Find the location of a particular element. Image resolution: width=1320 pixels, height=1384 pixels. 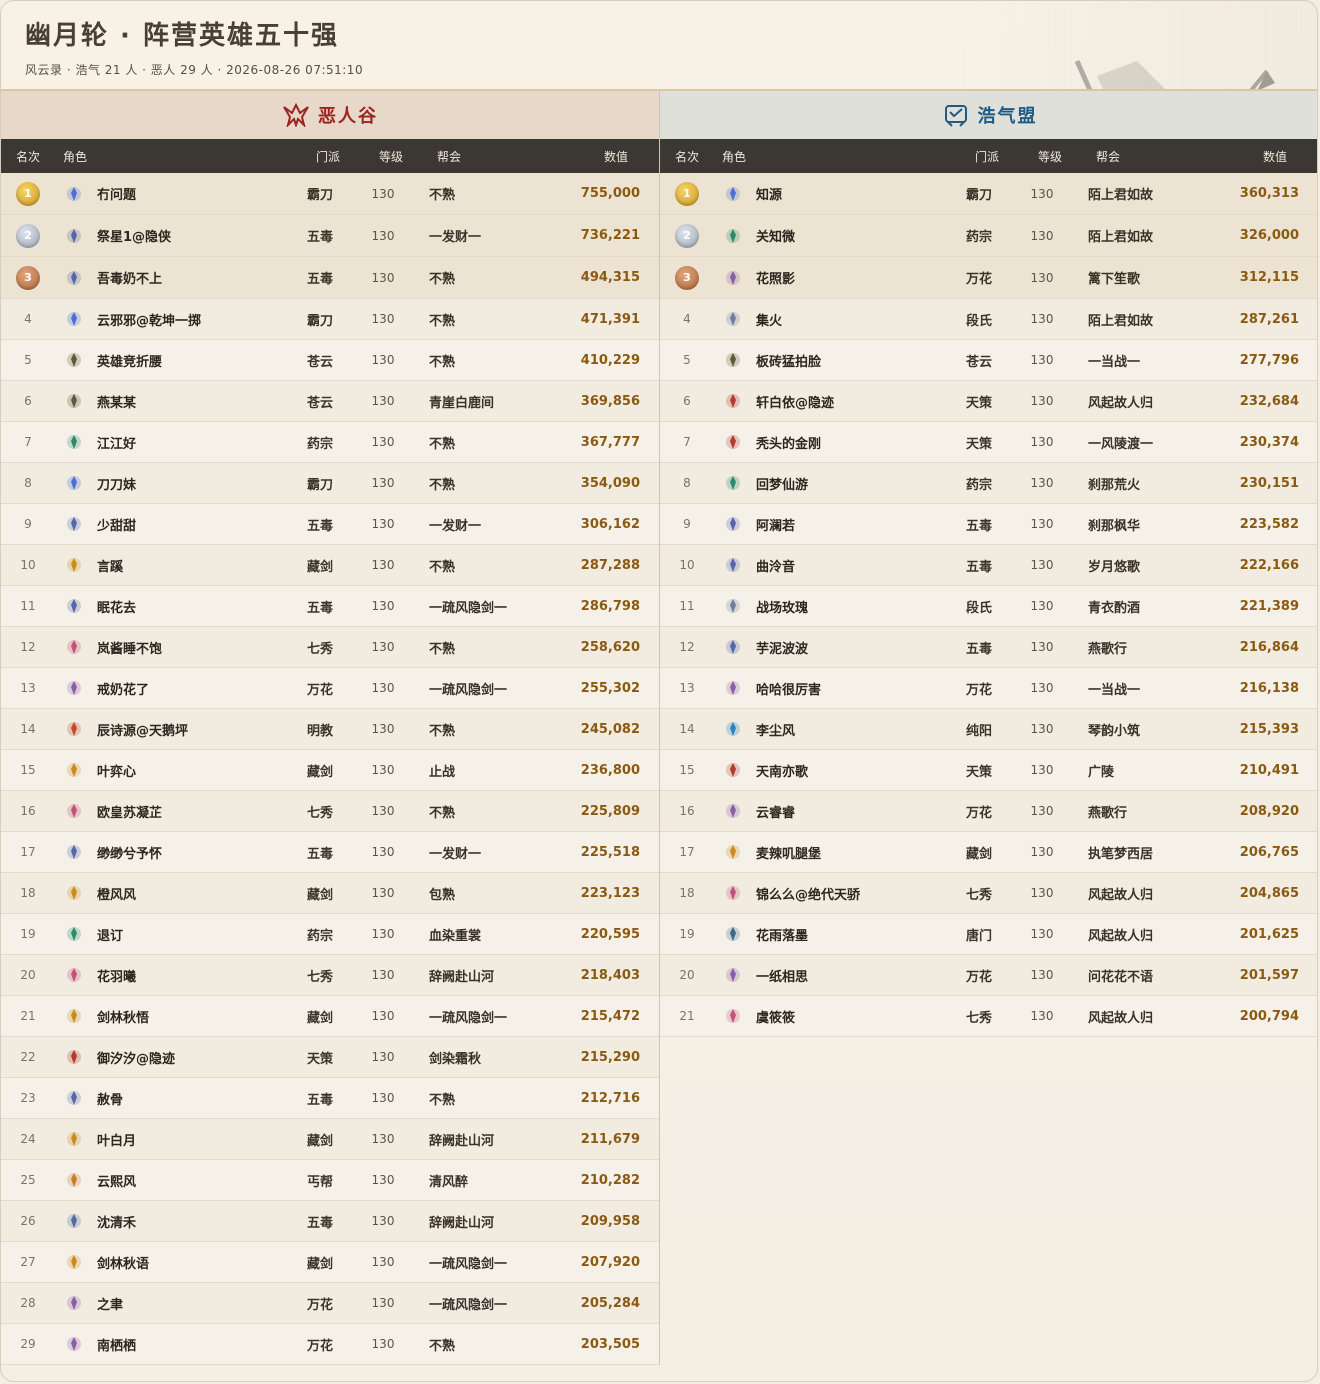

role-name: 集火 is located at coordinates (769, 319).